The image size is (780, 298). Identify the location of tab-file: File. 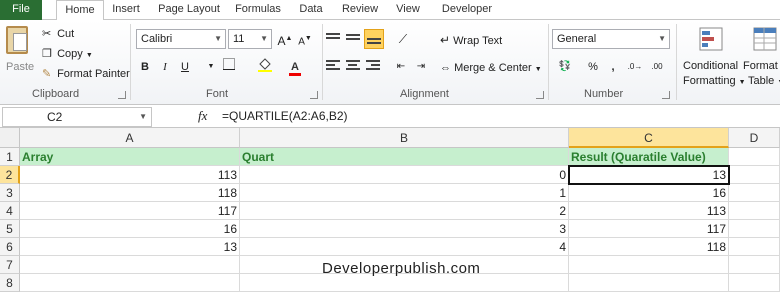
(21, 10).